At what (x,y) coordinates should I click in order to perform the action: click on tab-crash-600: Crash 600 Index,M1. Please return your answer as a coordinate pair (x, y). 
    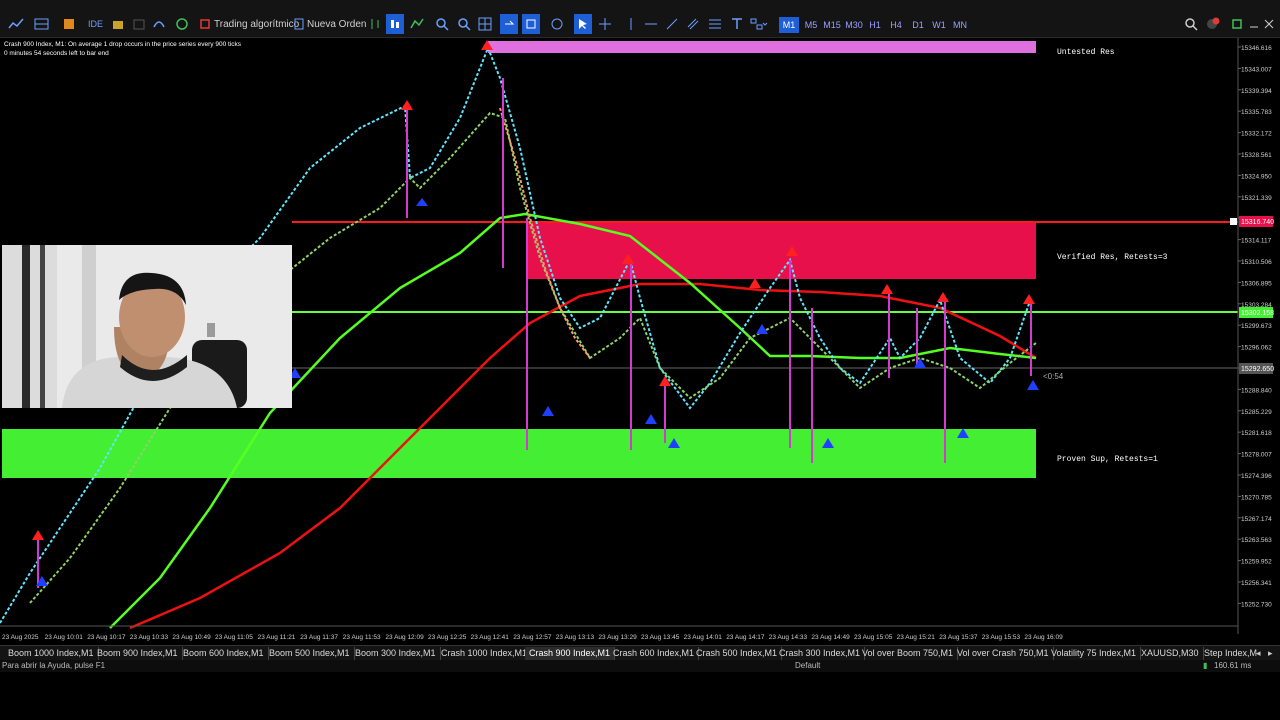
    Looking at the image, I should click on (654, 653).